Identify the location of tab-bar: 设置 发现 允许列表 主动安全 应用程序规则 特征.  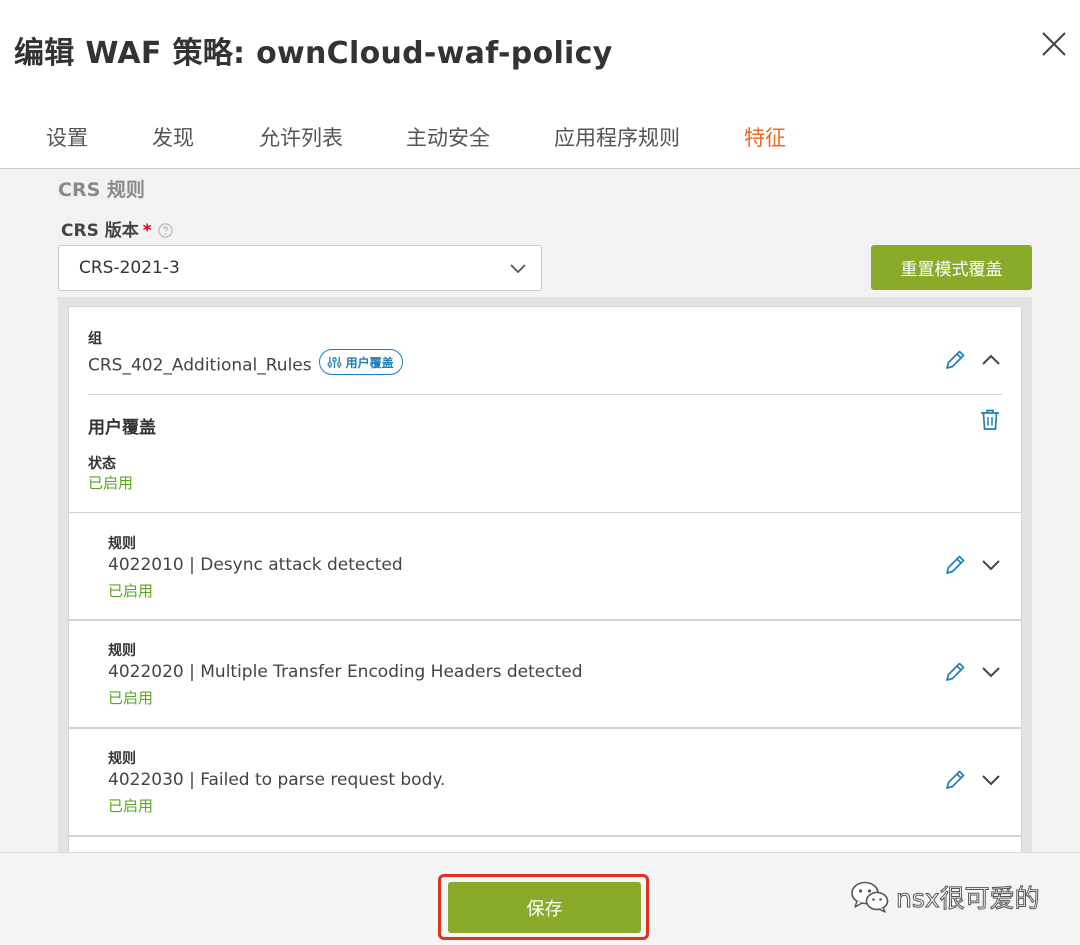
(540, 140).